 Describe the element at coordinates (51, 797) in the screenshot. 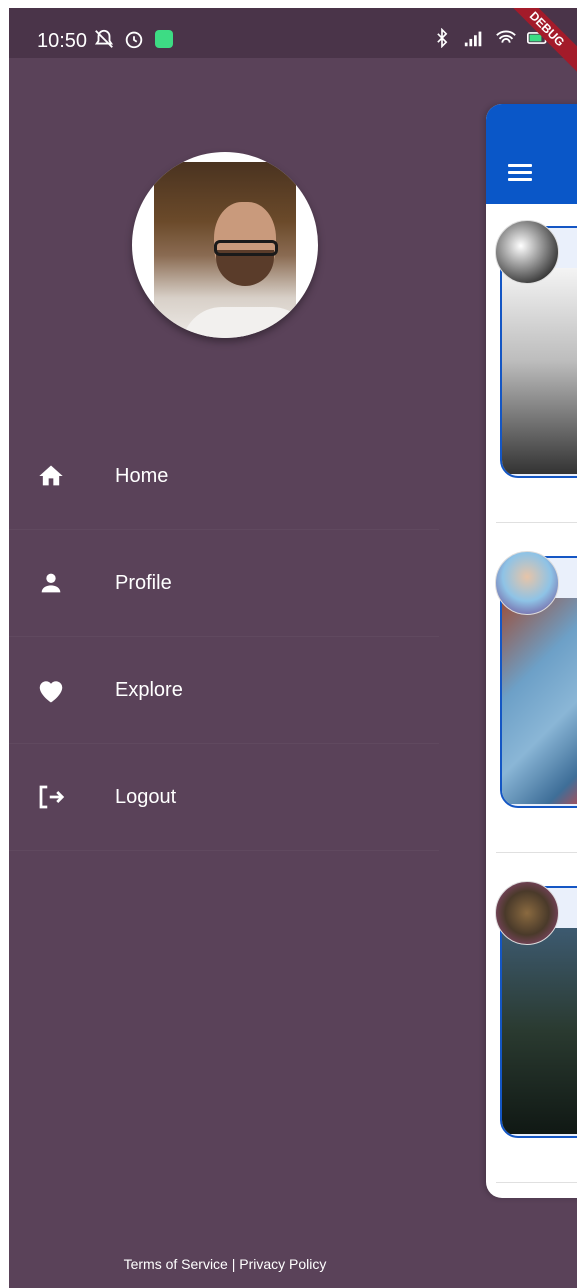

I see `logout-icon` at that location.